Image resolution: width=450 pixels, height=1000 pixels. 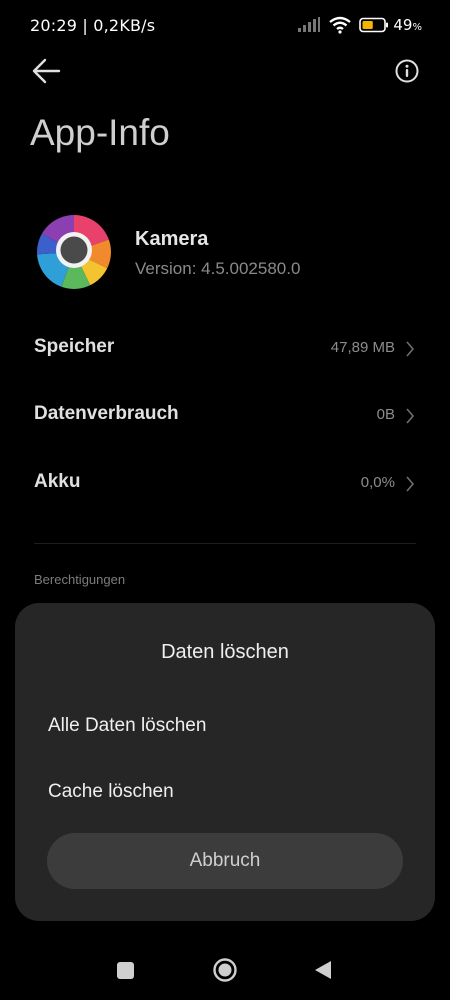 What do you see at coordinates (225, 792) in the screenshot?
I see `clear-cache-option: Cache löschen` at bounding box center [225, 792].